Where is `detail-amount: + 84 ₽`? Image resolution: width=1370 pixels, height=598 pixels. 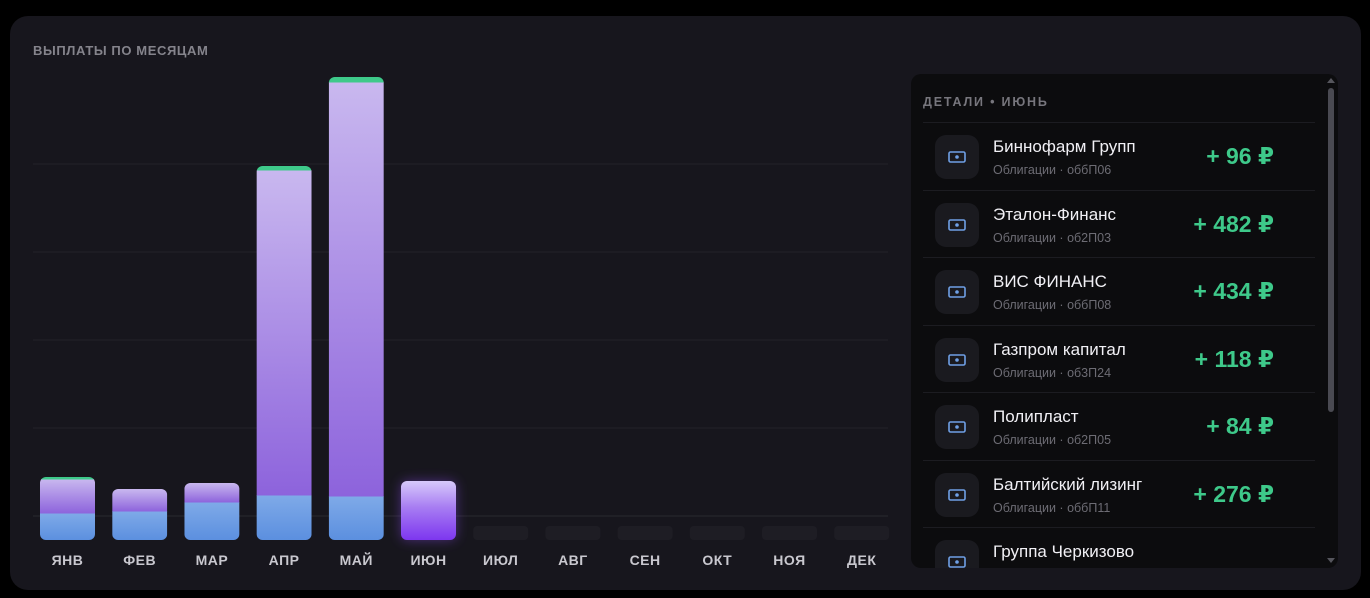
detail-amount: + 84 ₽ is located at coordinates (1240, 426).